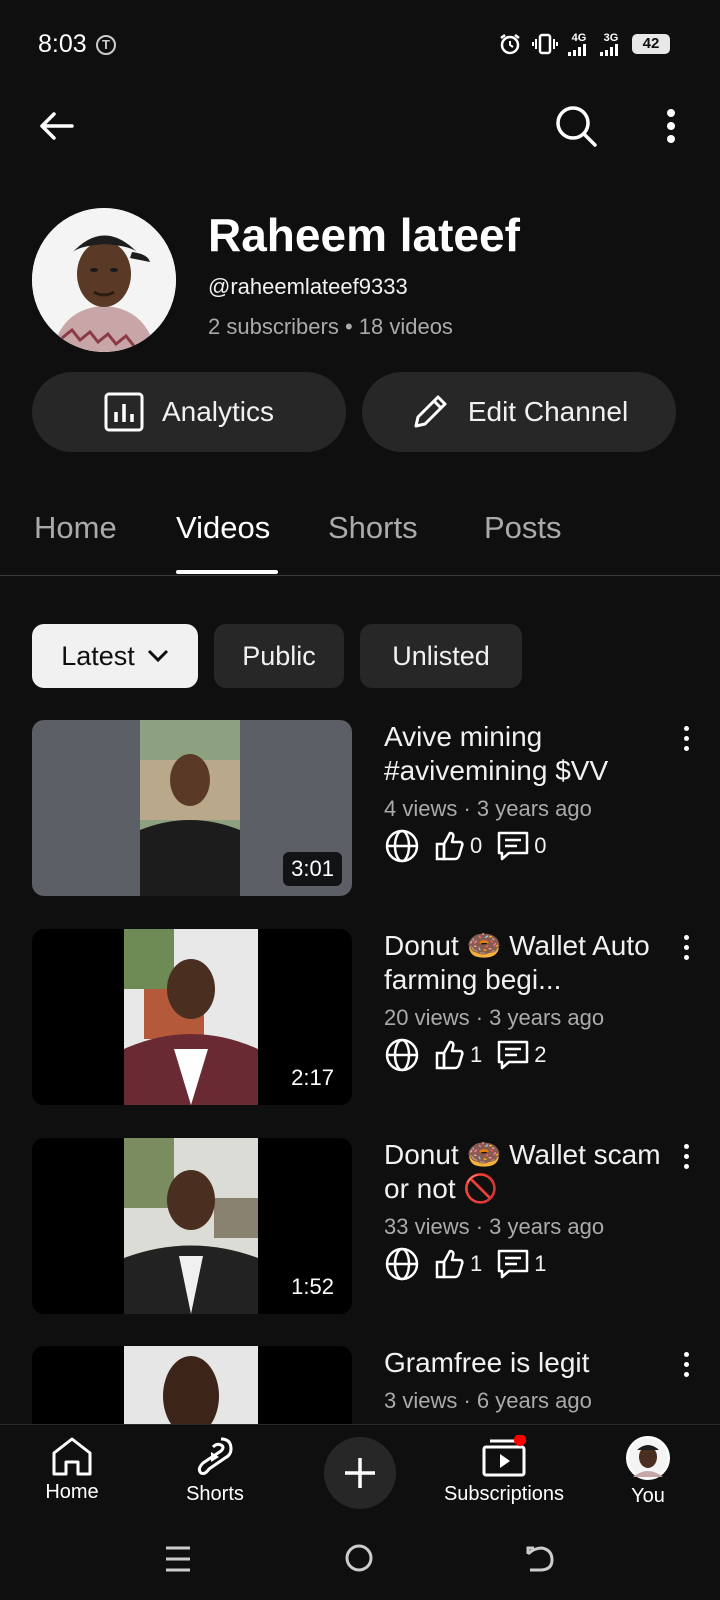 This screenshot has width=720, height=1600. Describe the element at coordinates (441, 656) in the screenshot. I see `filter-unlisted-chip: Unlisted` at that location.